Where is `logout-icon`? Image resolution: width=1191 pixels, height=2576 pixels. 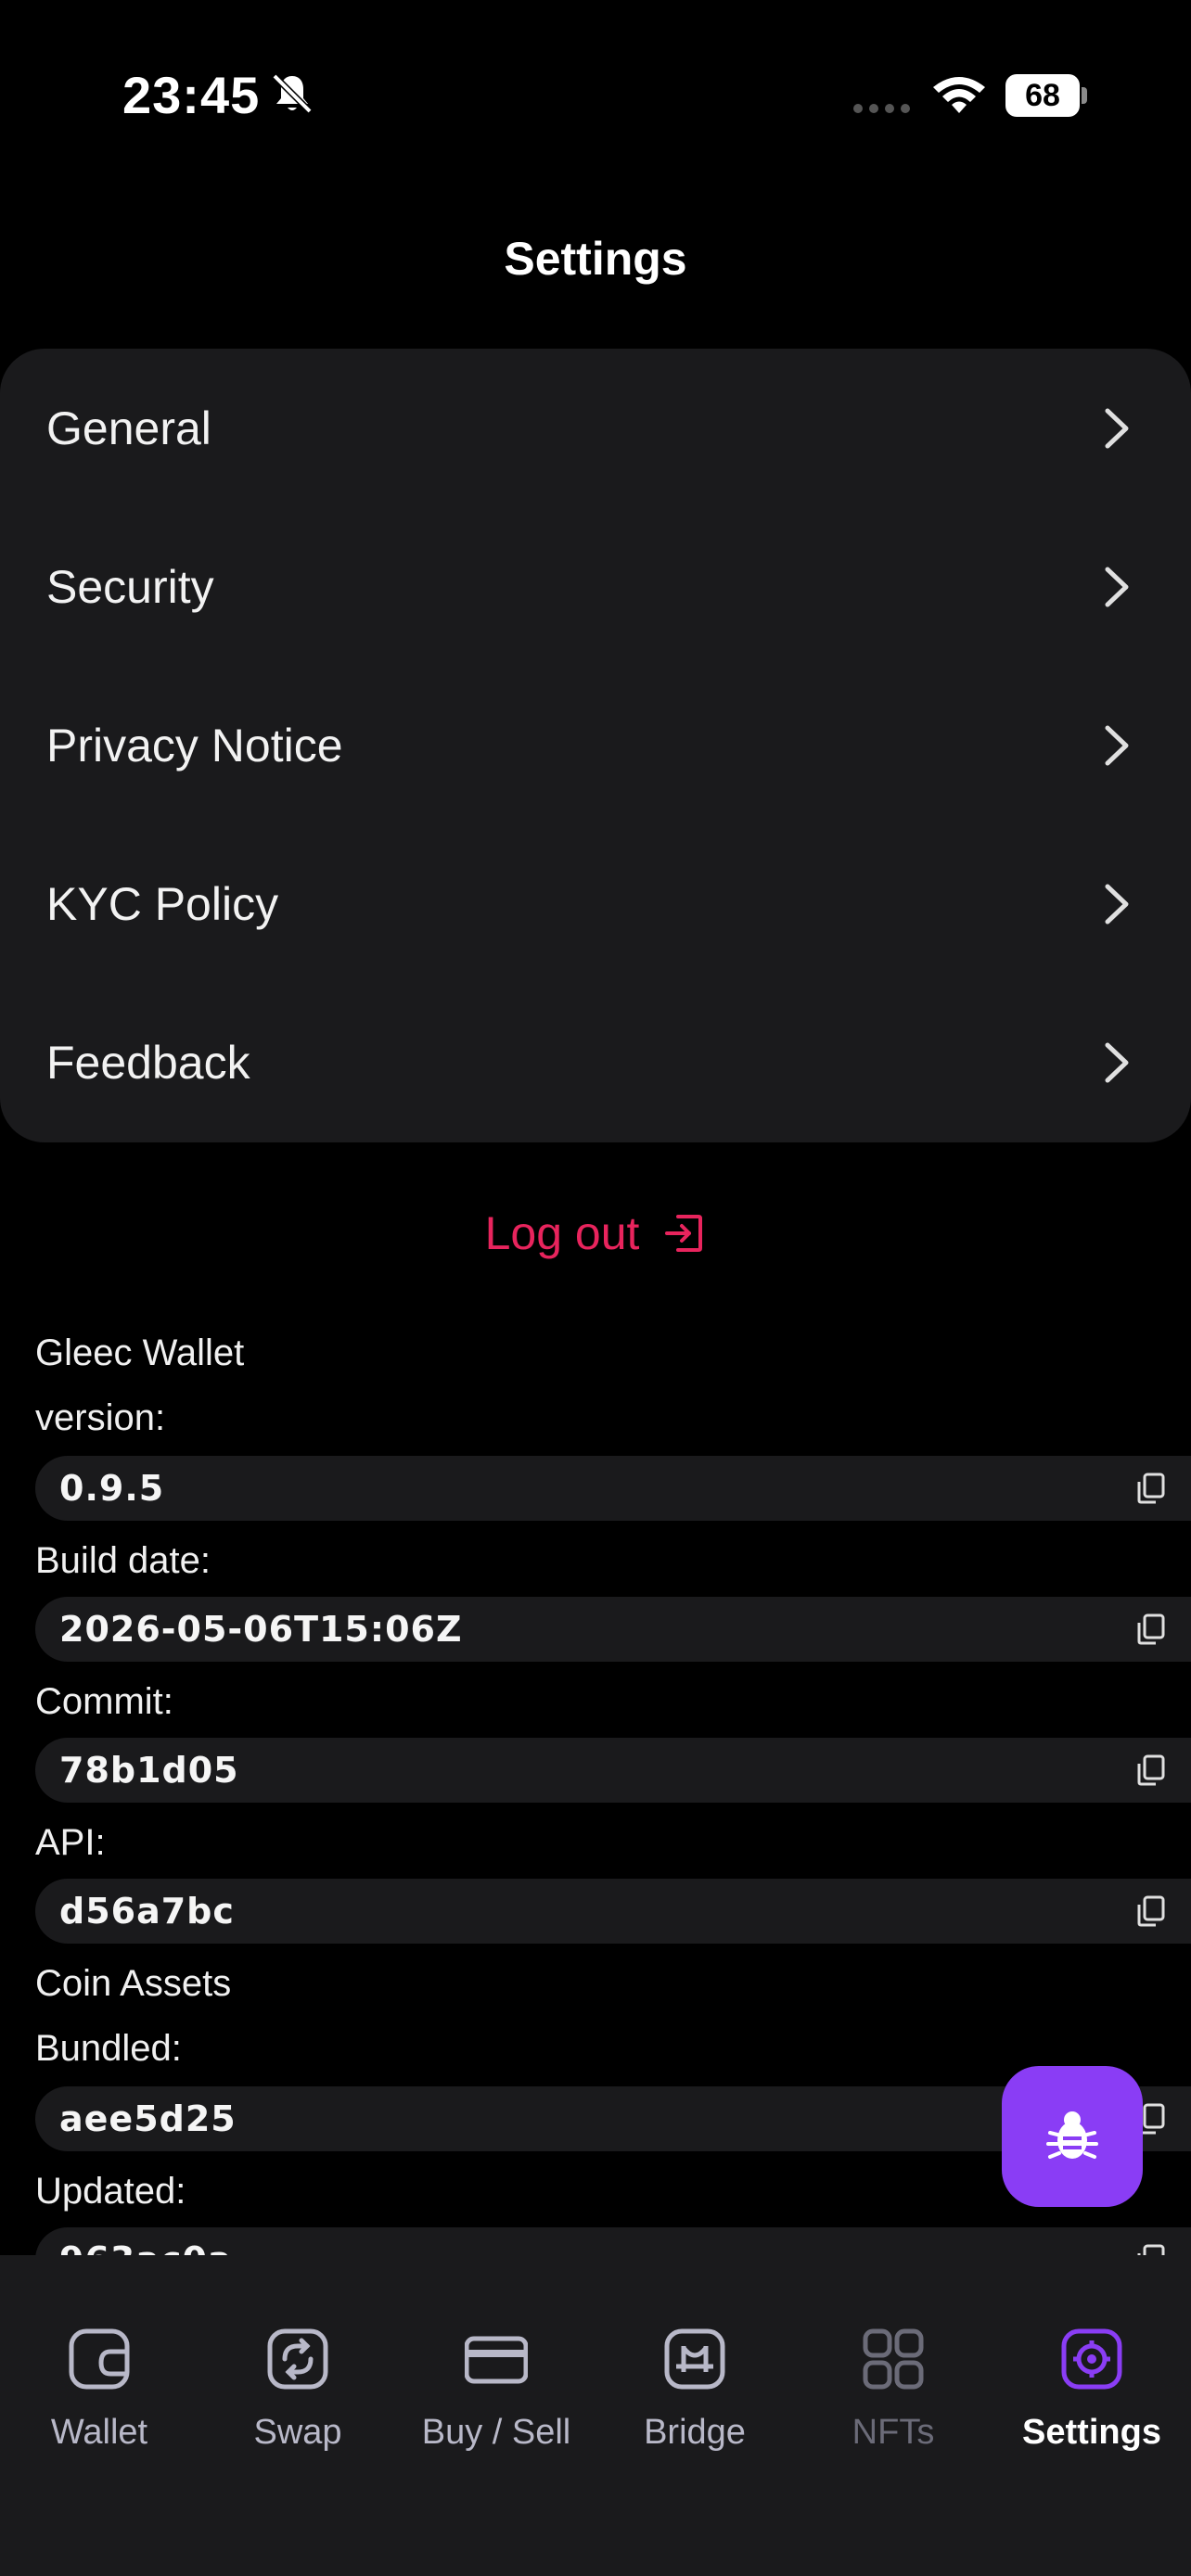 logout-icon is located at coordinates (684, 1233).